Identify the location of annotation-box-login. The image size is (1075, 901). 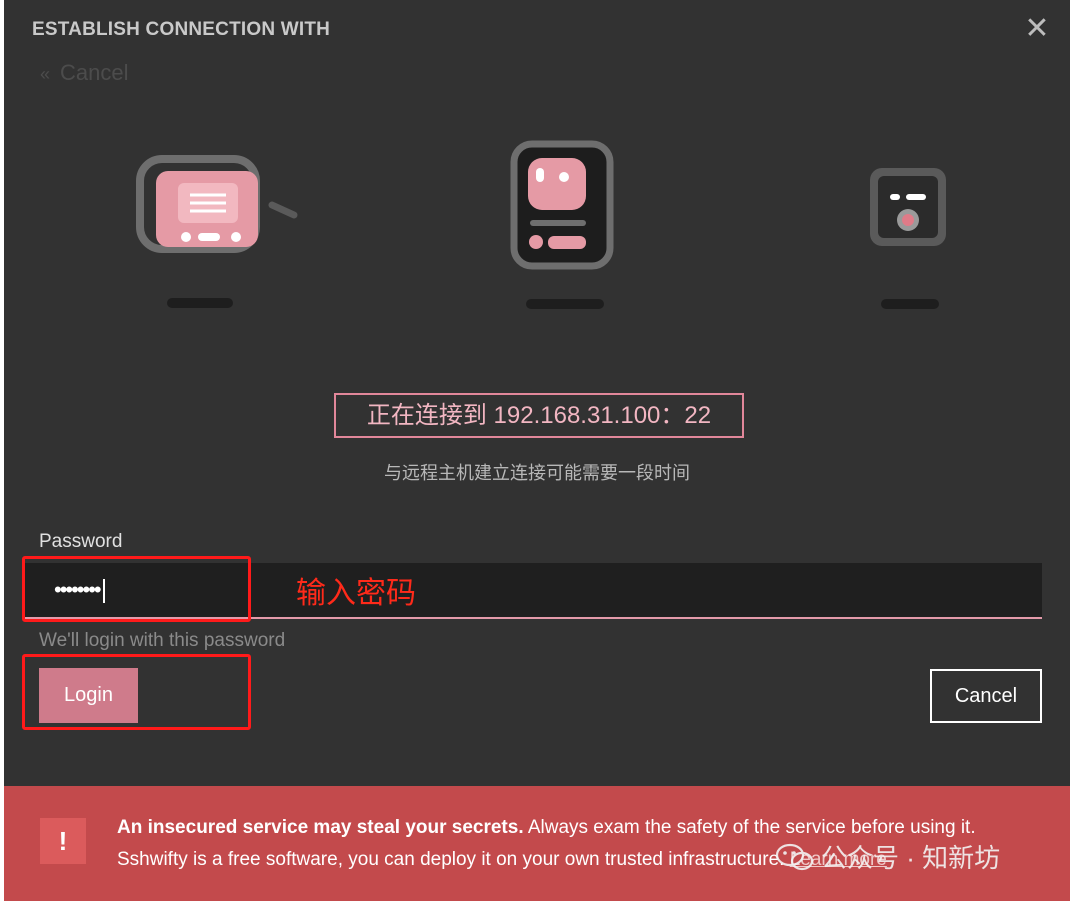
(136, 692).